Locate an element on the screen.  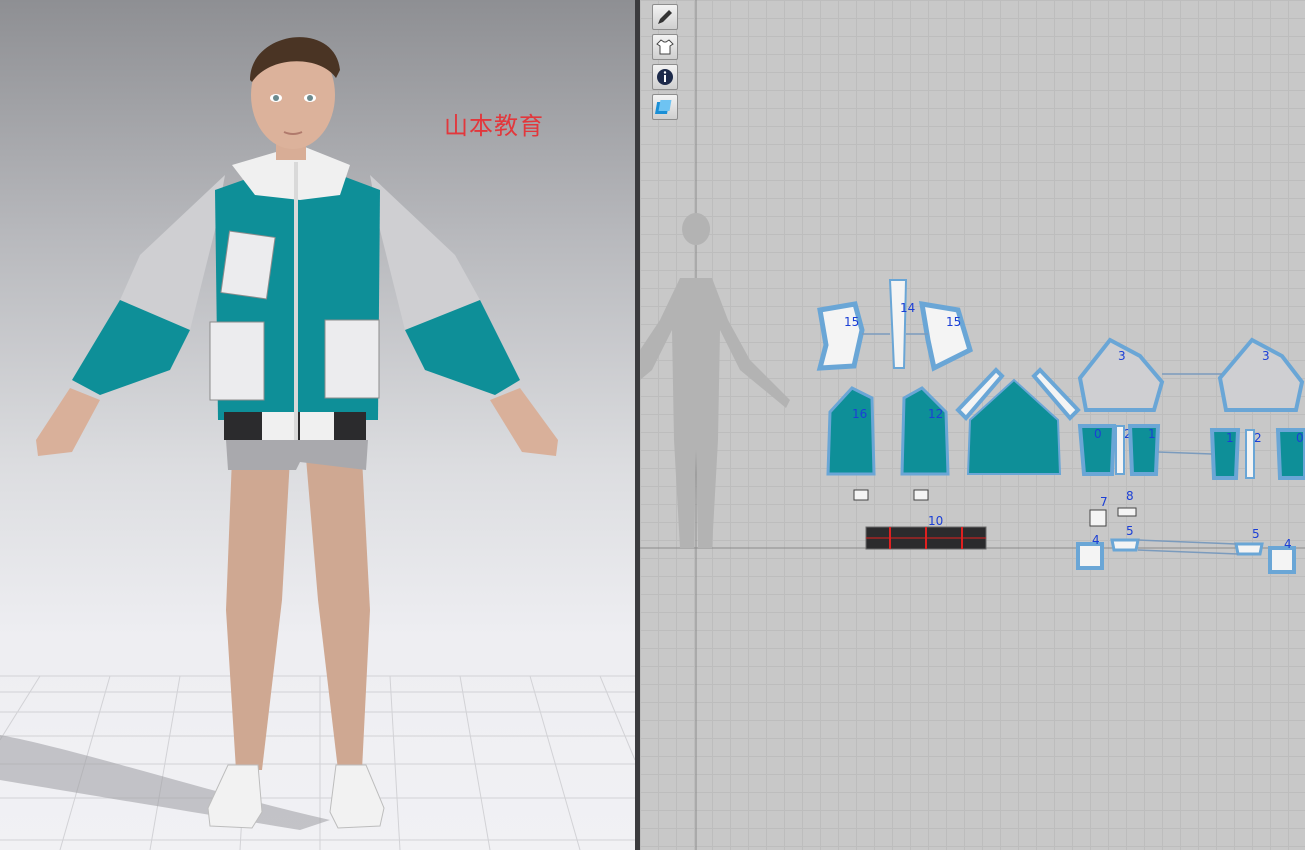
pattern-label: 2 is located at coordinates (1258, 438).